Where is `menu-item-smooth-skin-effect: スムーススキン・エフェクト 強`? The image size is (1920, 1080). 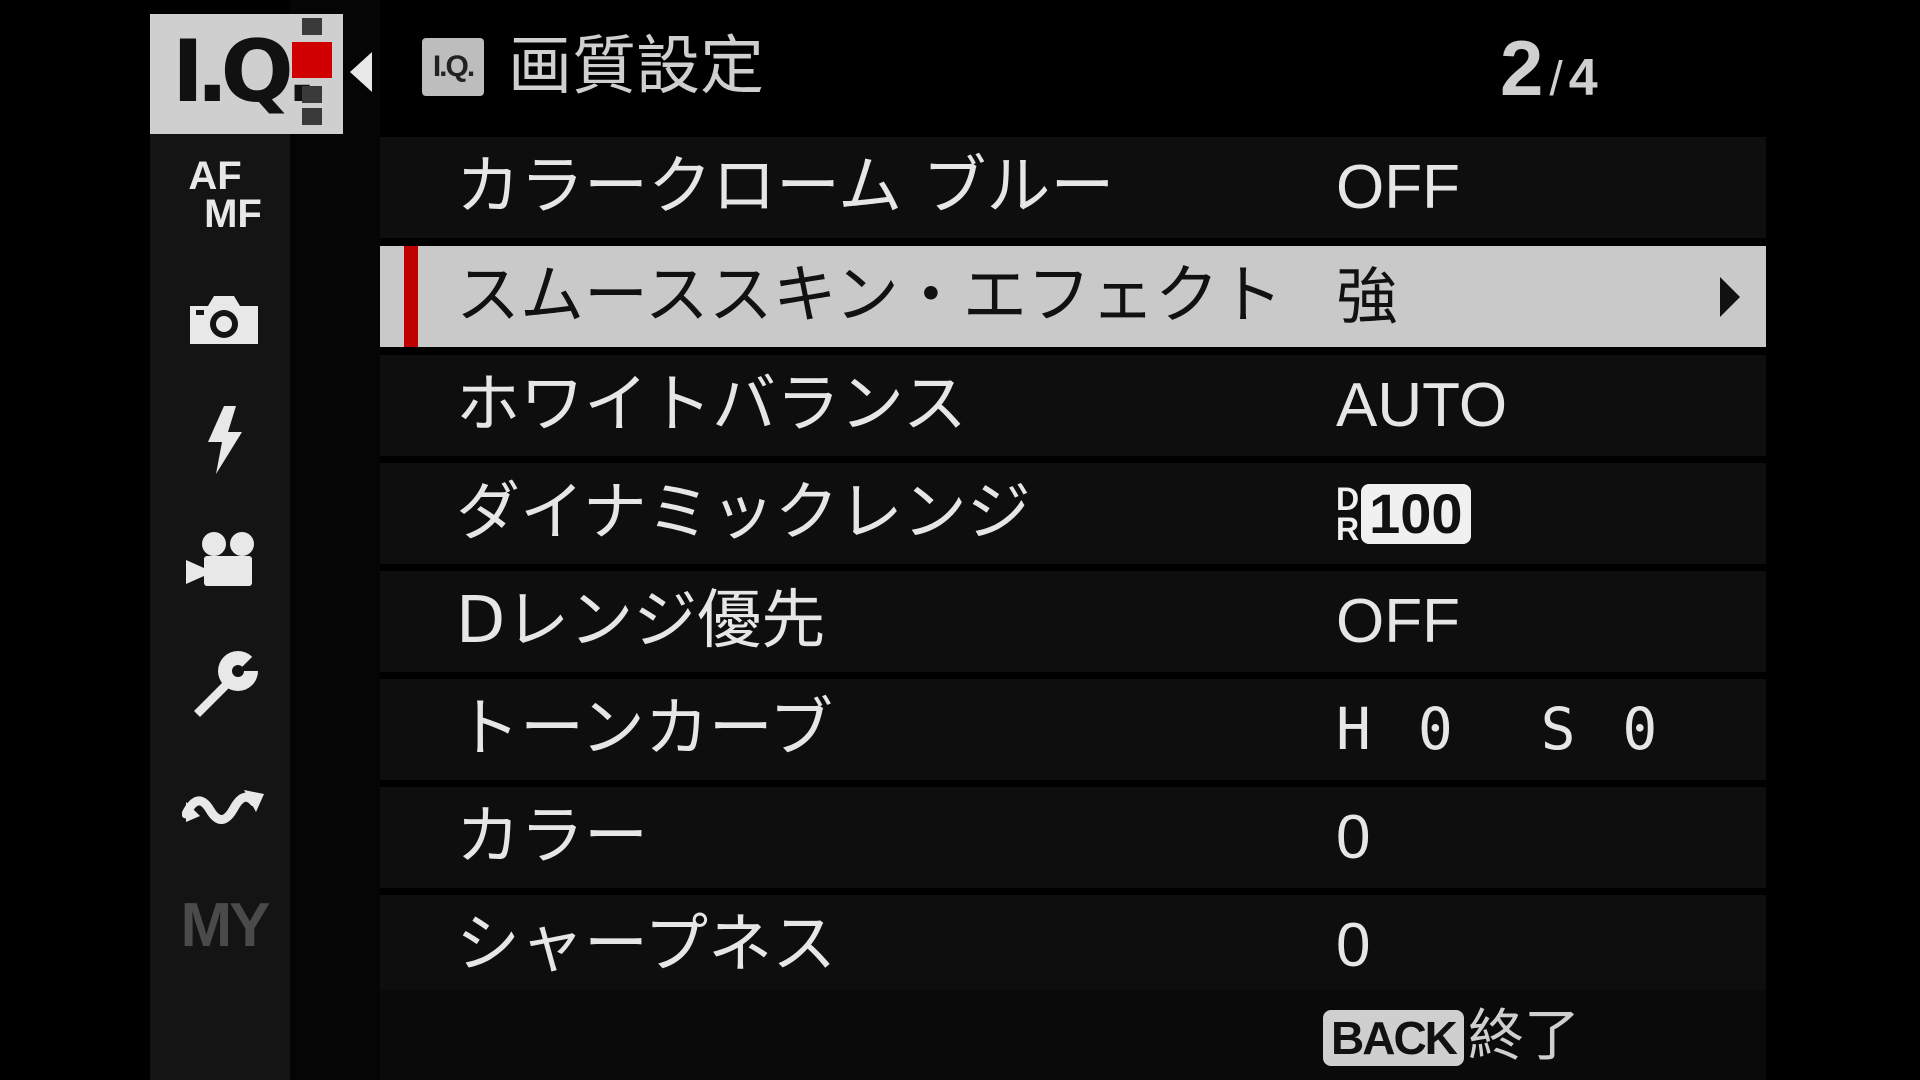 menu-item-smooth-skin-effect: スムーススキン・エフェクト 強 is located at coordinates (1073, 296).